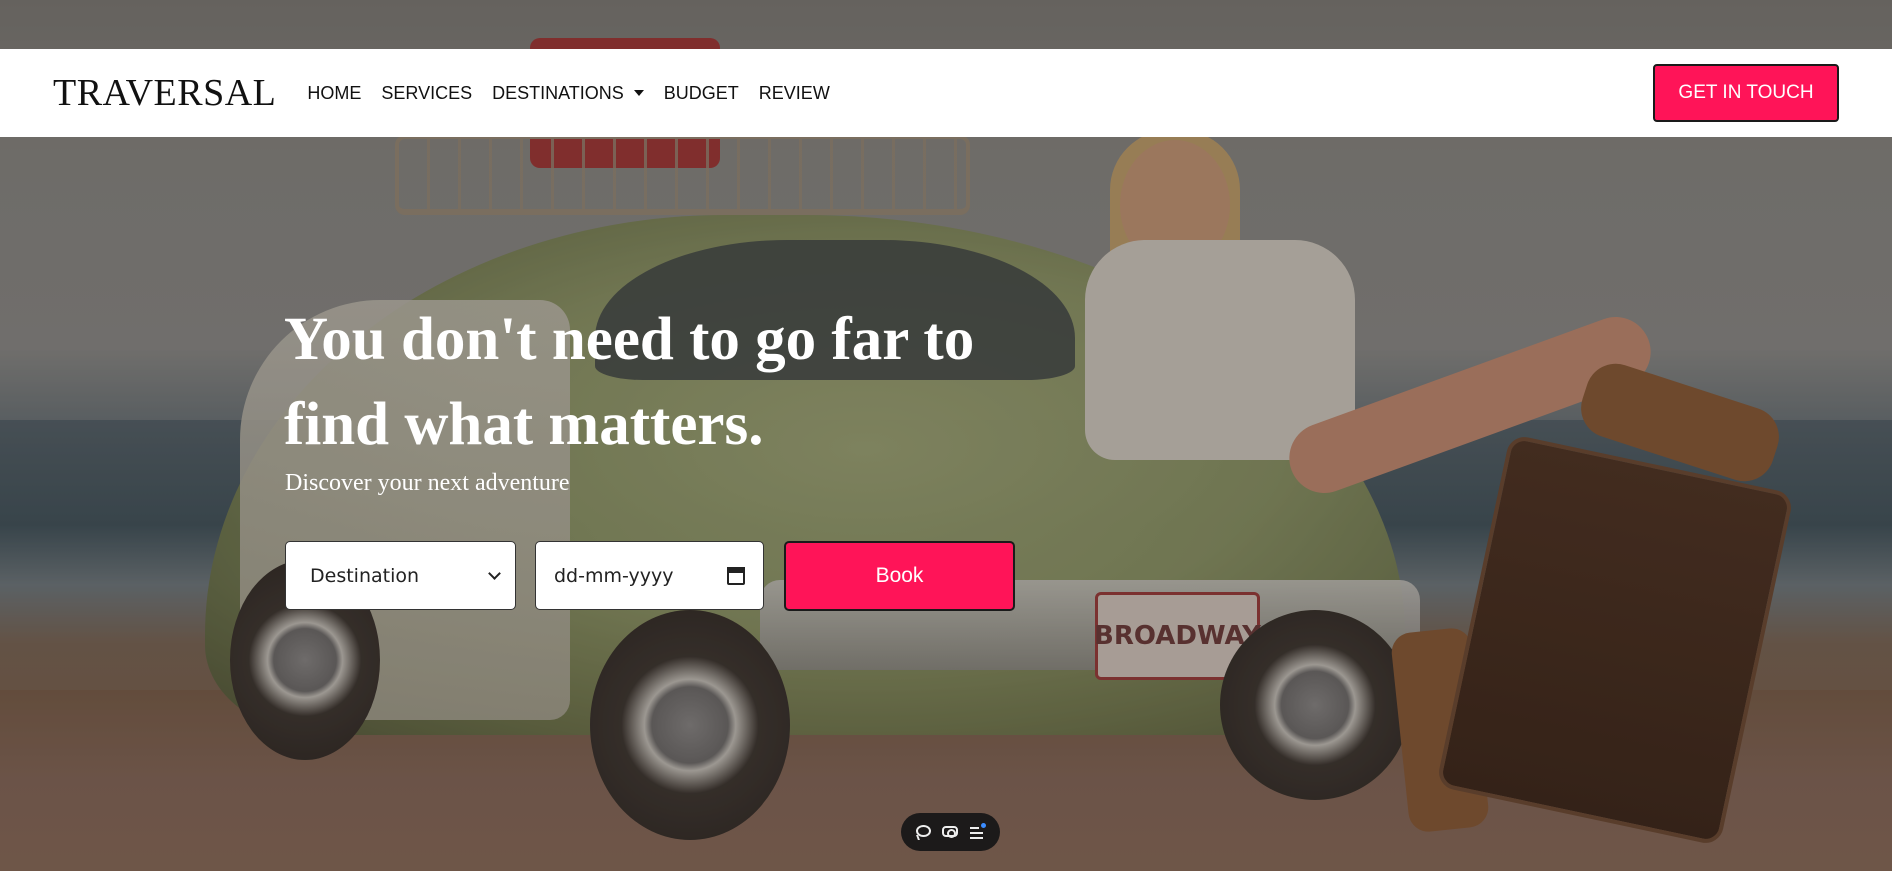  What do you see at coordinates (494, 573) in the screenshot?
I see `chevron-down-icon` at bounding box center [494, 573].